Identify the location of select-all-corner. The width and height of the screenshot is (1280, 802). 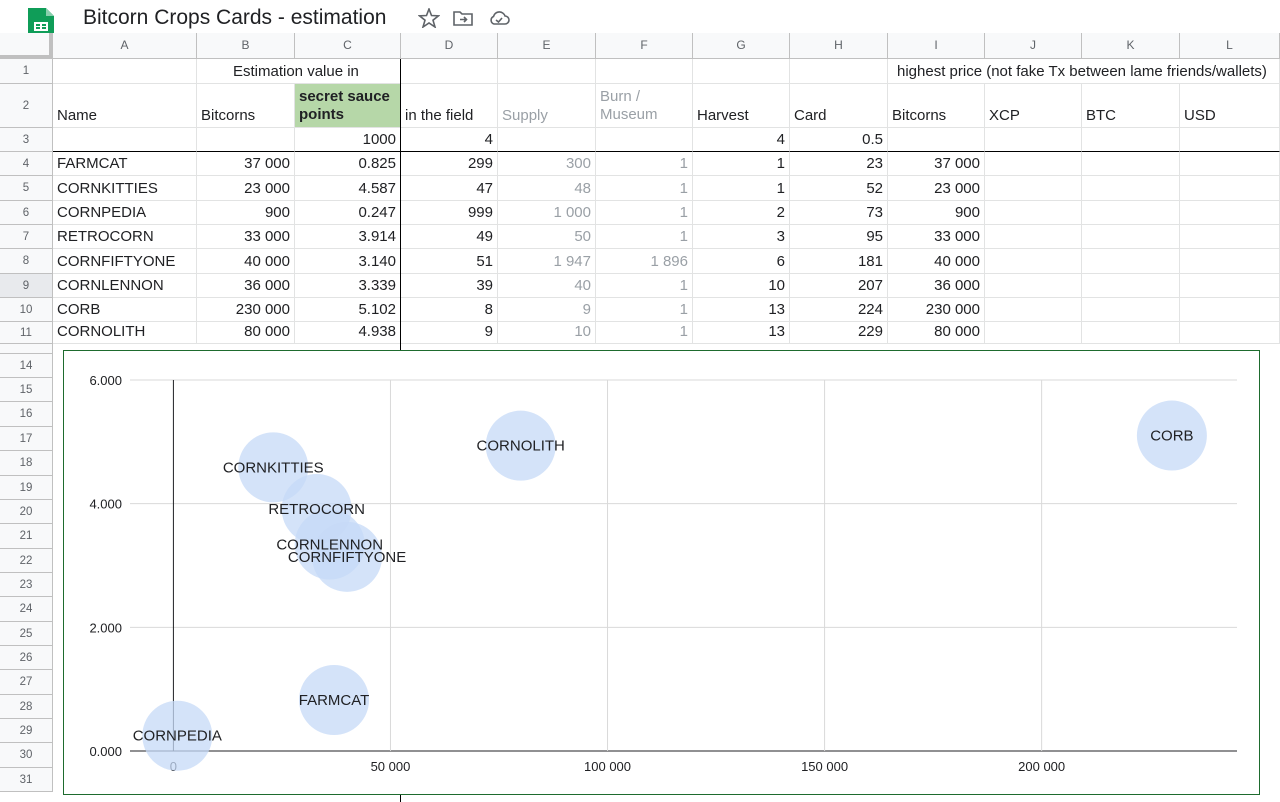
(26, 46).